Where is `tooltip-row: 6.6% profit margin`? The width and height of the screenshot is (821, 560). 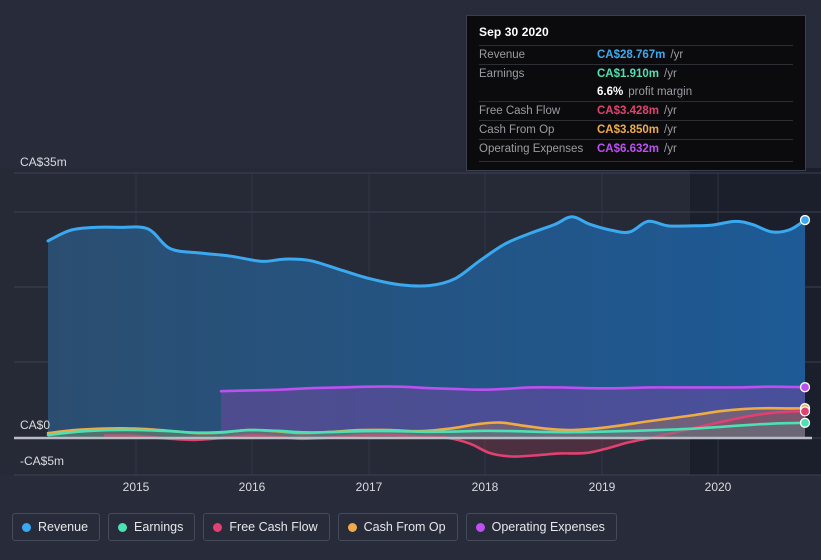
tooltip-row: 6.6% profit margin is located at coordinates (636, 92).